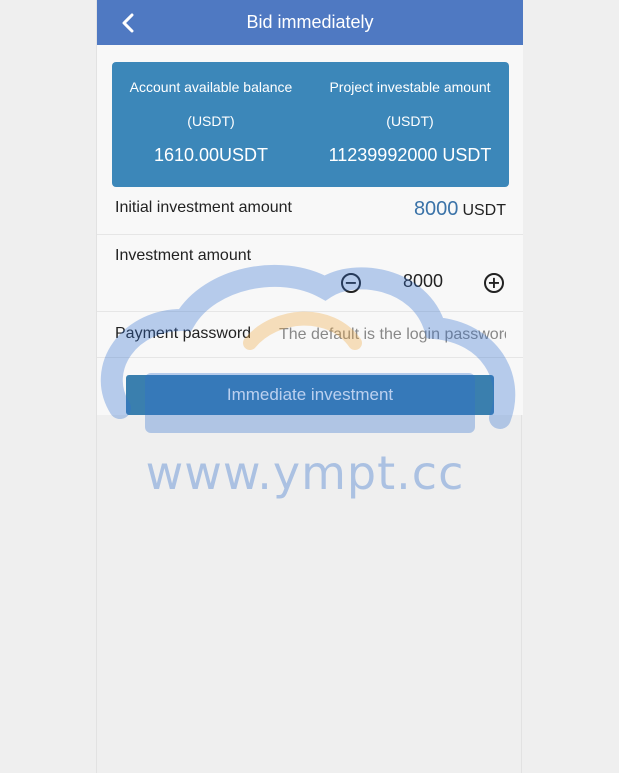 This screenshot has width=619, height=773. What do you see at coordinates (211, 87) in the screenshot?
I see `available-balance-label: Account available balance` at bounding box center [211, 87].